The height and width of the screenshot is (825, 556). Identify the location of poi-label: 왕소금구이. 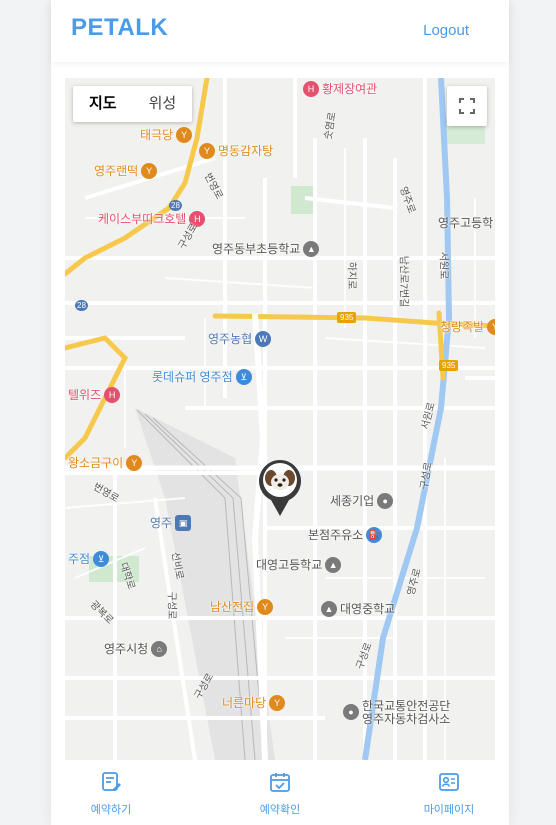
(96, 463).